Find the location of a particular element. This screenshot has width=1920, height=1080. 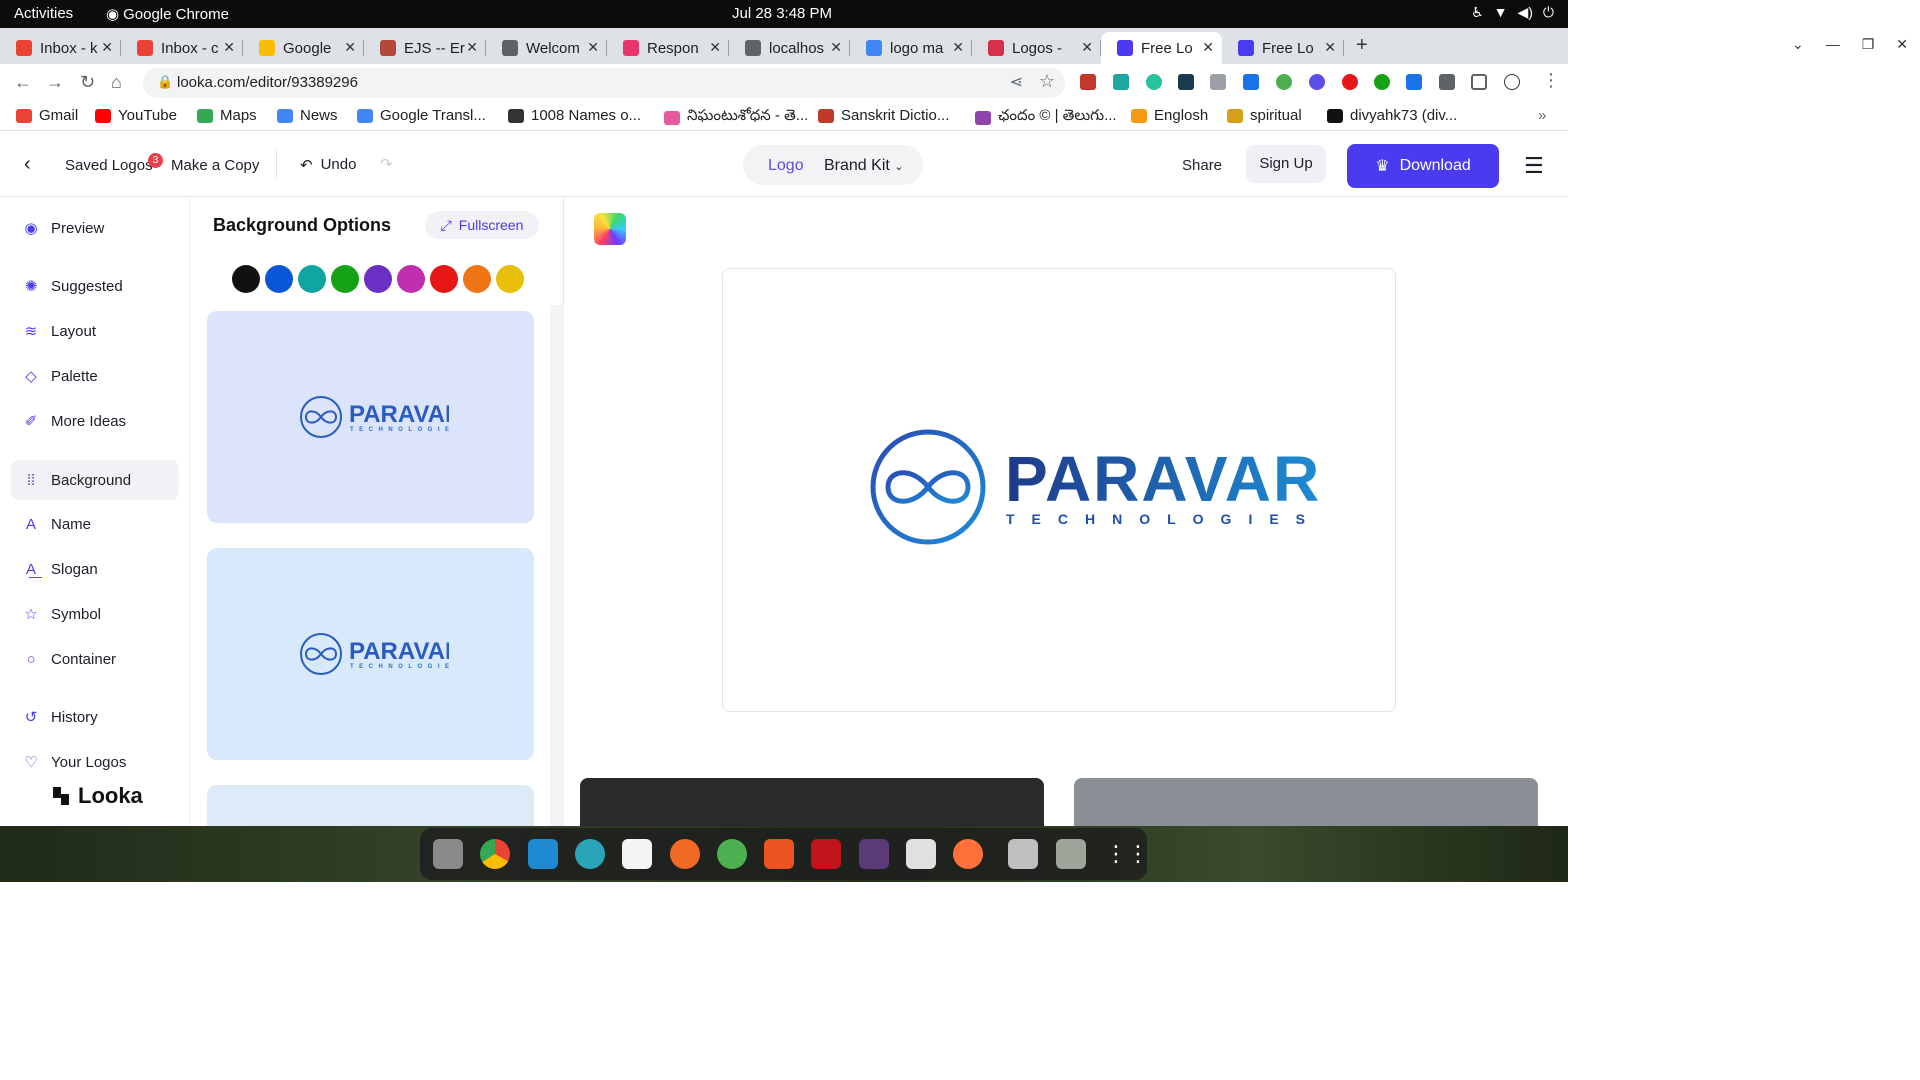

lock-icon: 🔒 is located at coordinates (165, 82).